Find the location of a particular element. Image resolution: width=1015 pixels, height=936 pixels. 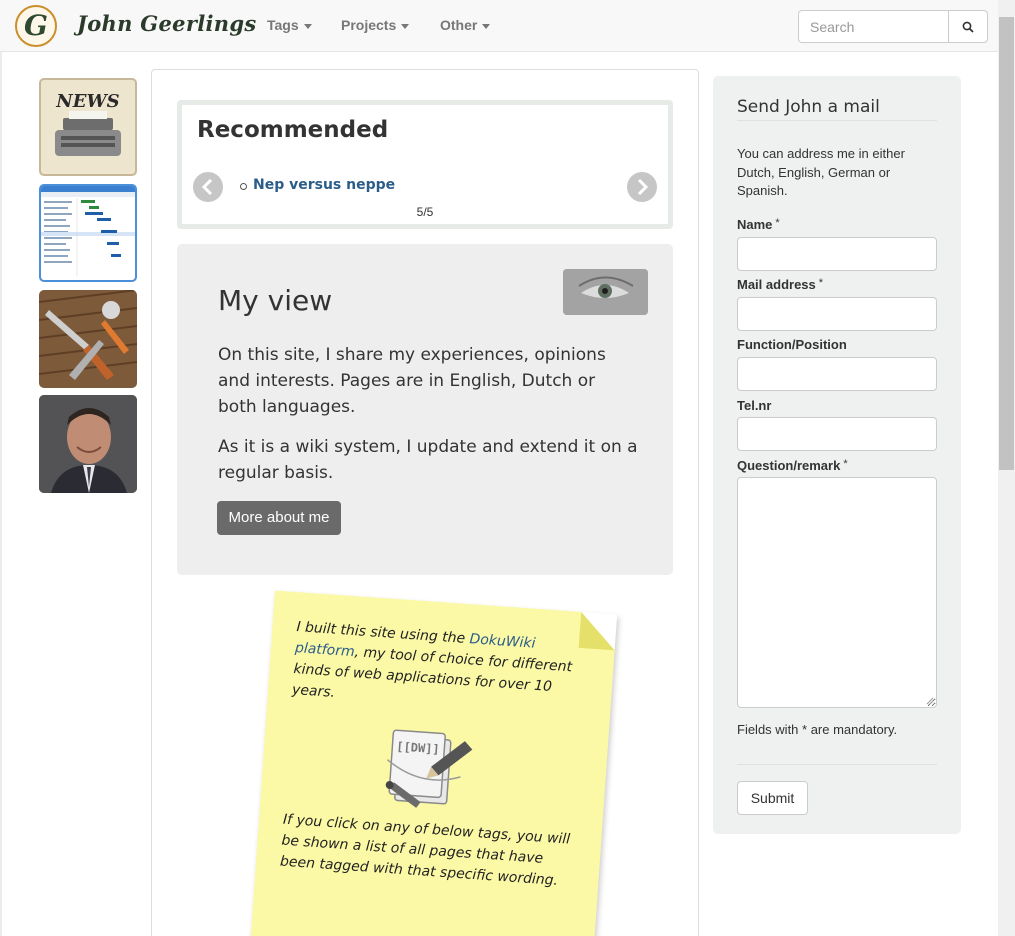

carousel-counter: 5/5 is located at coordinates (425, 212).